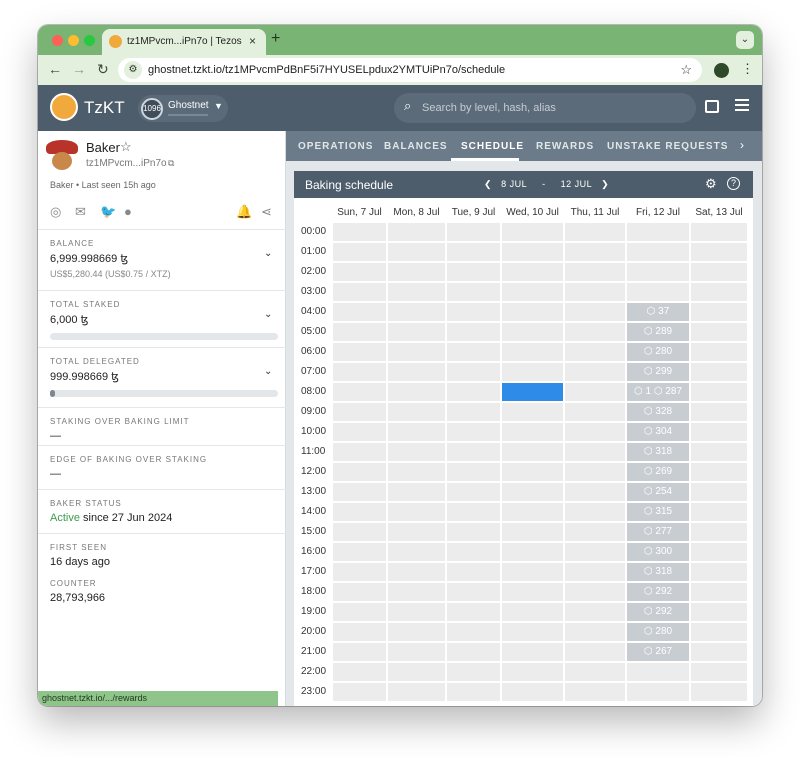 This screenshot has height=757, width=800. Describe the element at coordinates (275, 39) in the screenshot. I see `new-tab-button: +` at that location.